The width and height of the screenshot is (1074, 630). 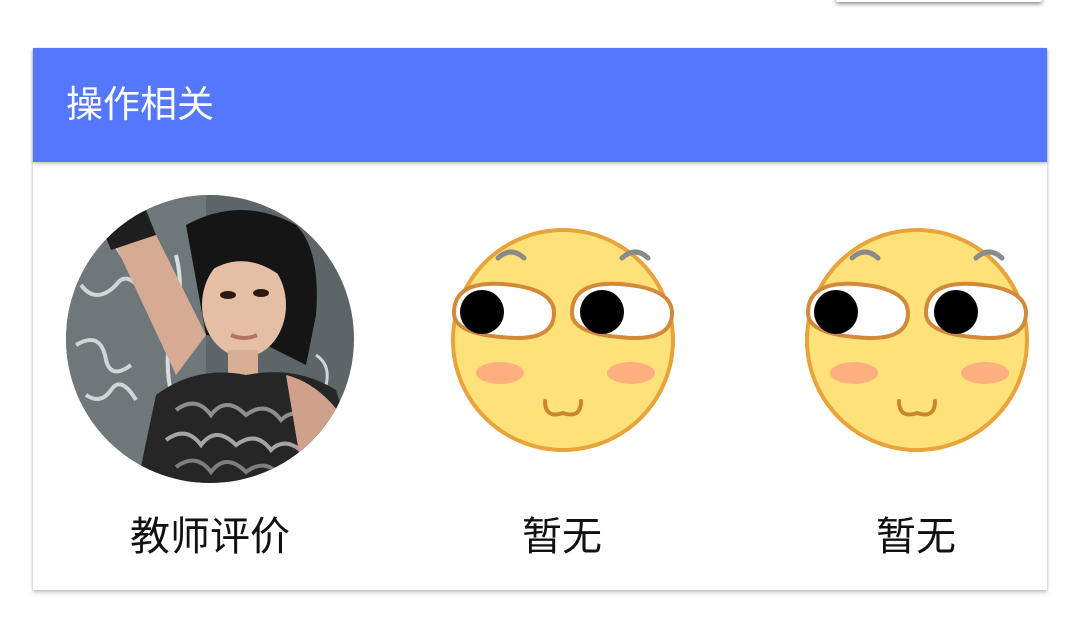 I want to click on partial-card-edge, so click(x=939, y=1).